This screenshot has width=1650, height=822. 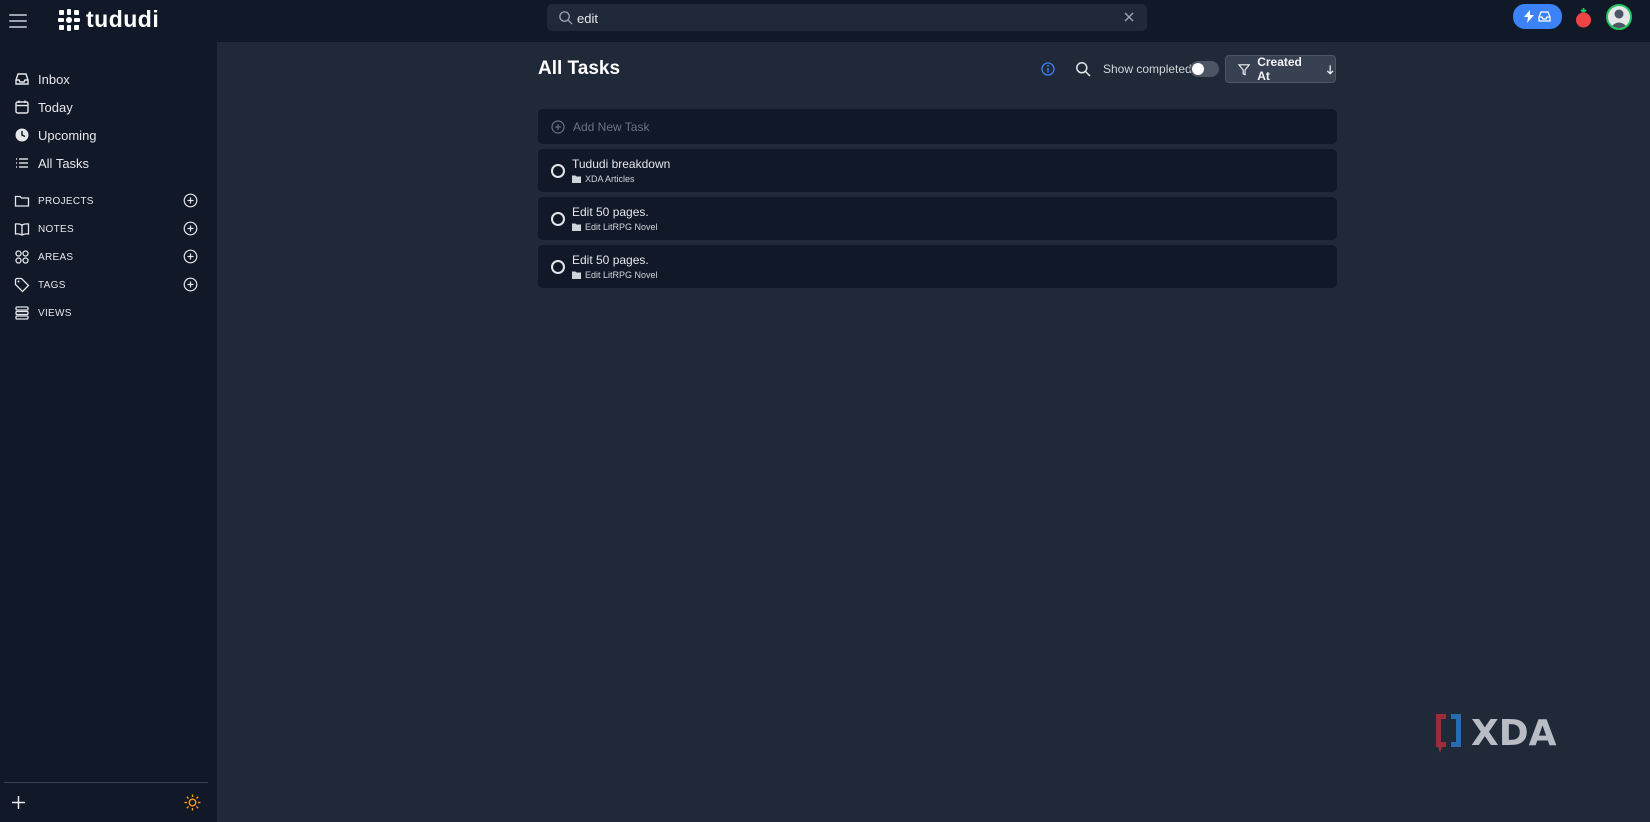 I want to click on sort-label: Created At, so click(x=1279, y=69).